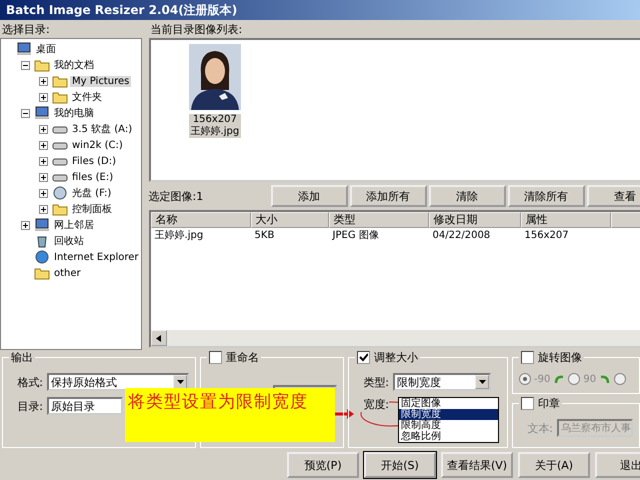 The width and height of the screenshot is (640, 480). I want to click on tree-item: 回收站, so click(69, 241).